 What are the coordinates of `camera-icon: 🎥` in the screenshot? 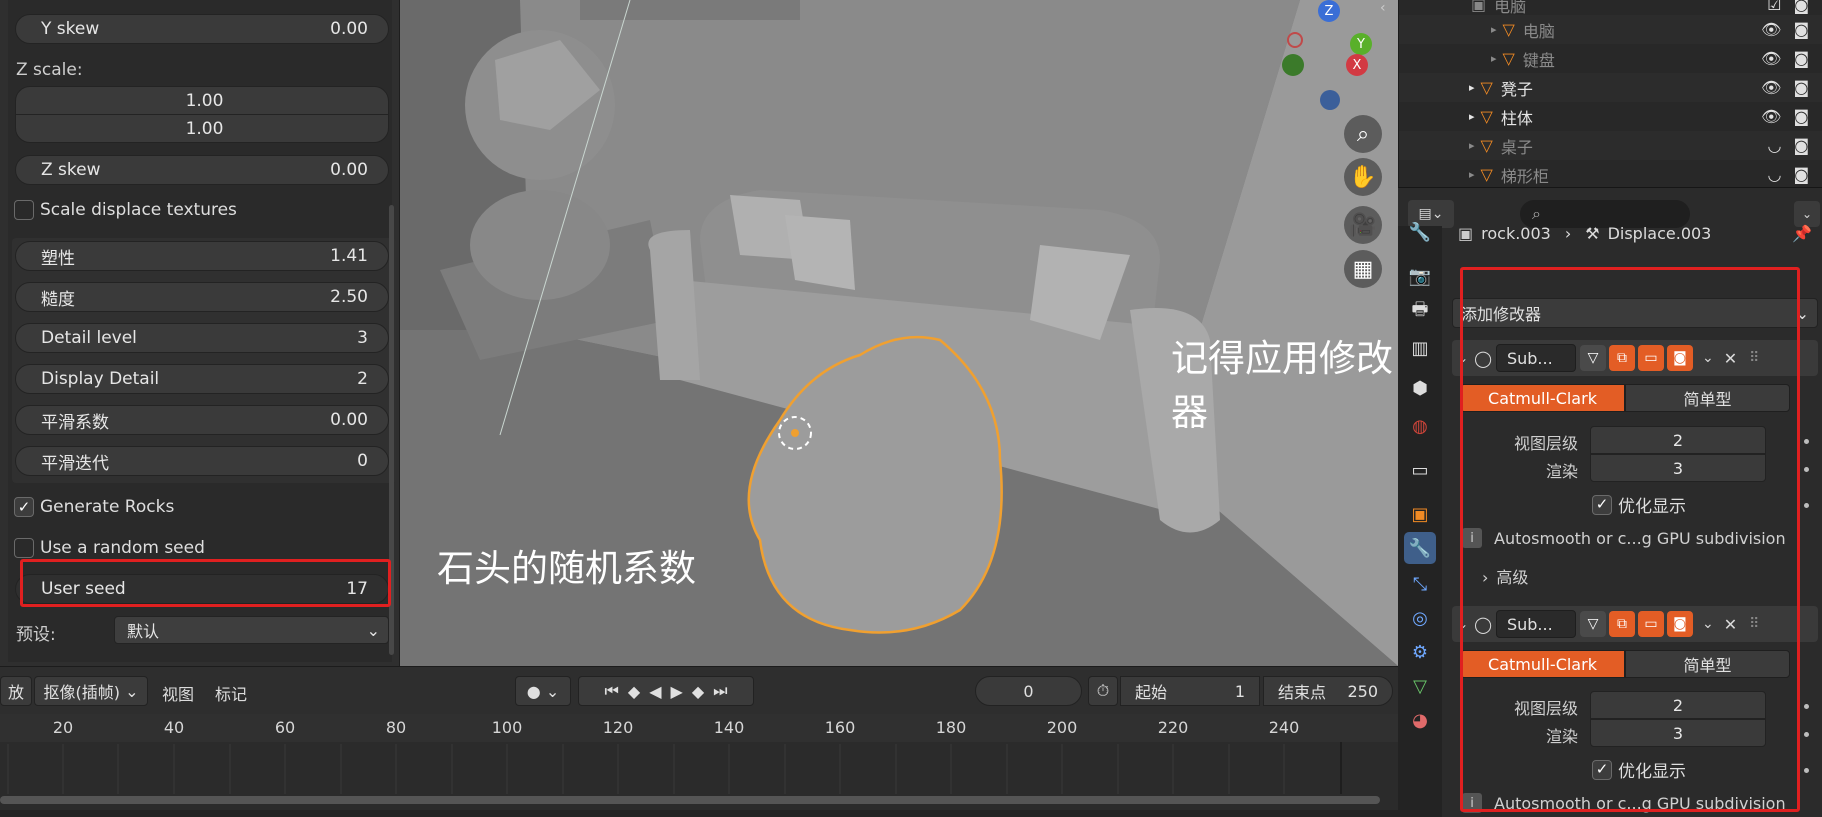 It's located at (1363, 225).